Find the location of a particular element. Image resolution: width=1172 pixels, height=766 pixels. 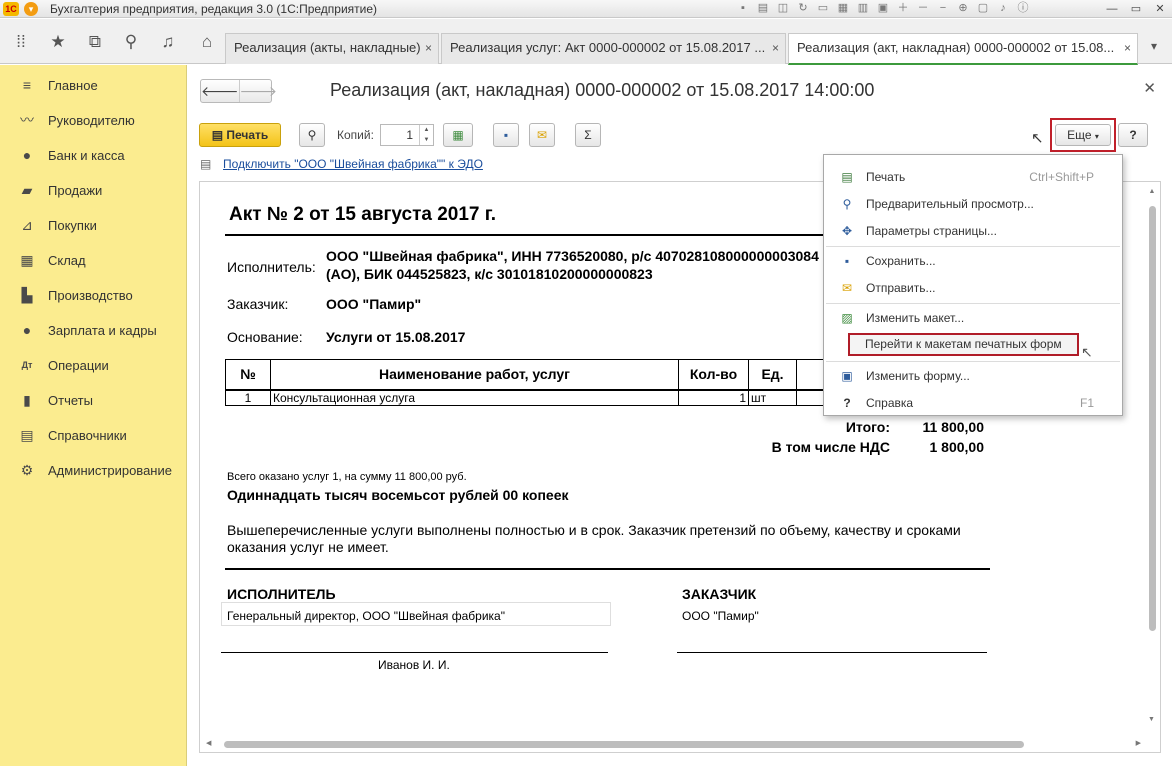

customer-label: Заказчик: is located at coordinates (258, 304).